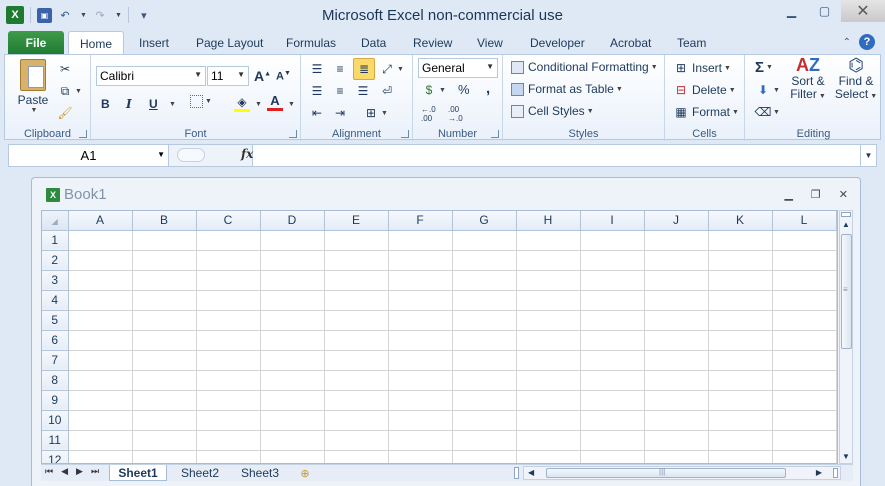 This screenshot has height=486, width=885. I want to click on cell-styles-button: Cell Styles ▼, so click(552, 111).